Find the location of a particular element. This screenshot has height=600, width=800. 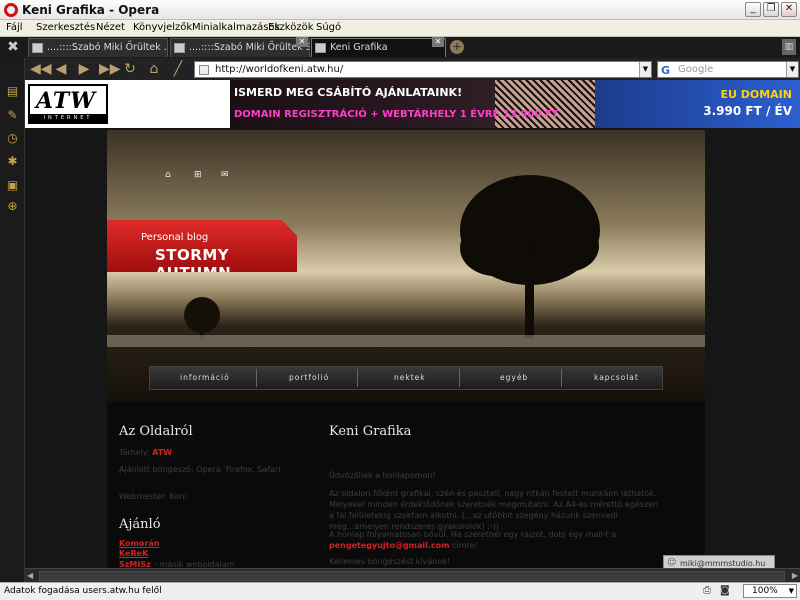

link-komoran: Komorán is located at coordinates (177, 544).